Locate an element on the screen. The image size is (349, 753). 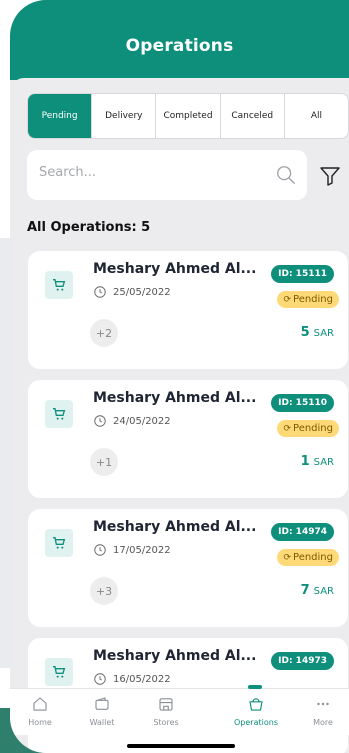
home-indicator is located at coordinates (181, 746).